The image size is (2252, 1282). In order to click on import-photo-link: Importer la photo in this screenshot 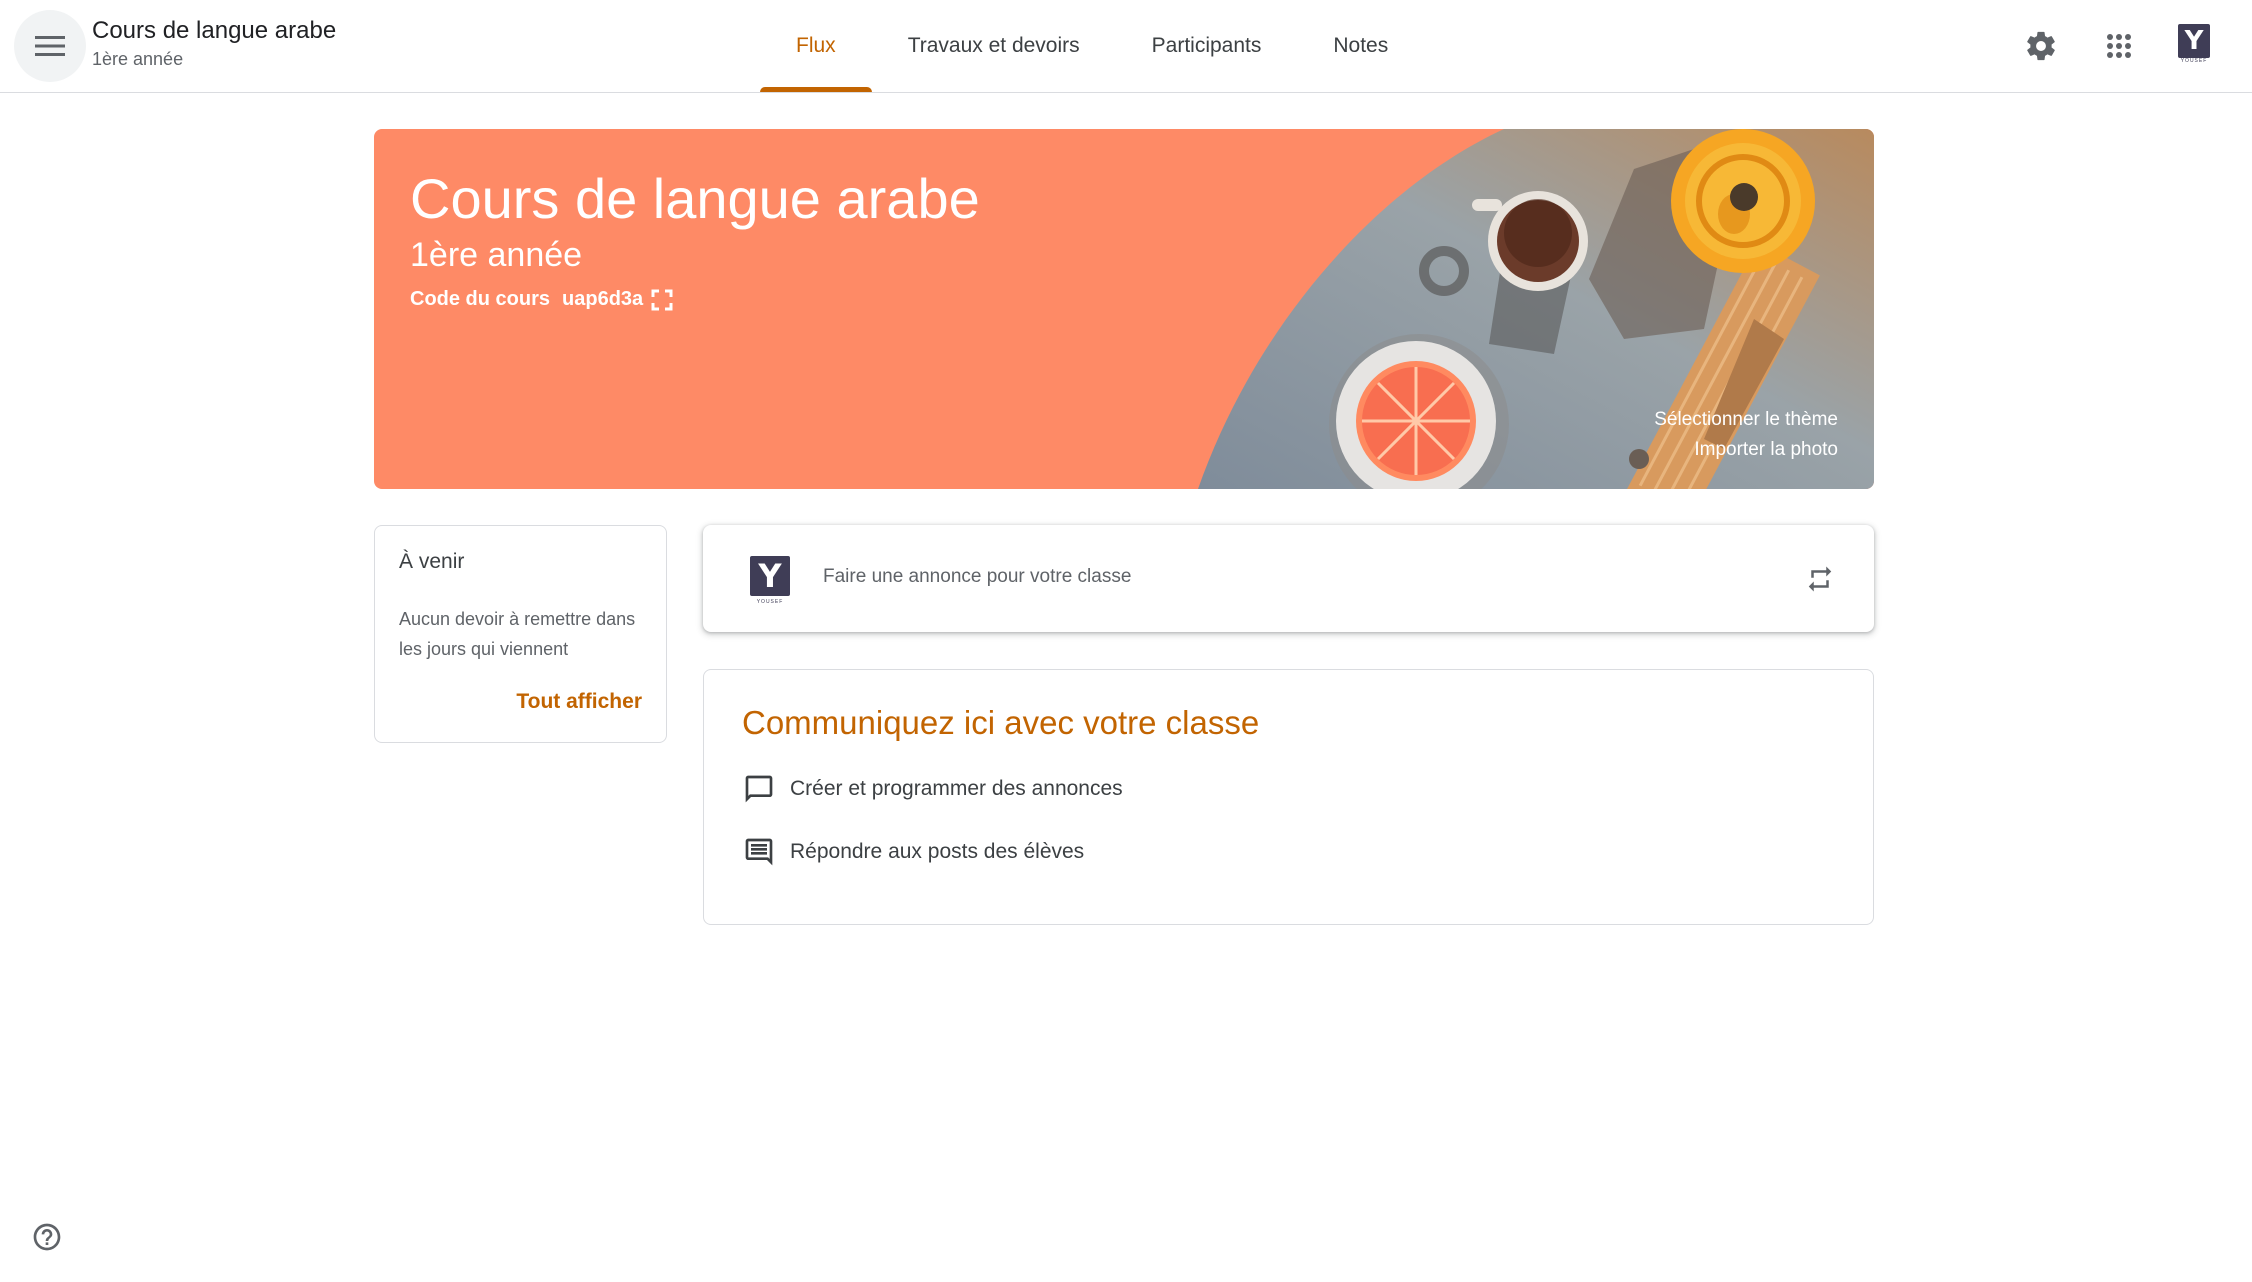, I will do `click(1766, 450)`.